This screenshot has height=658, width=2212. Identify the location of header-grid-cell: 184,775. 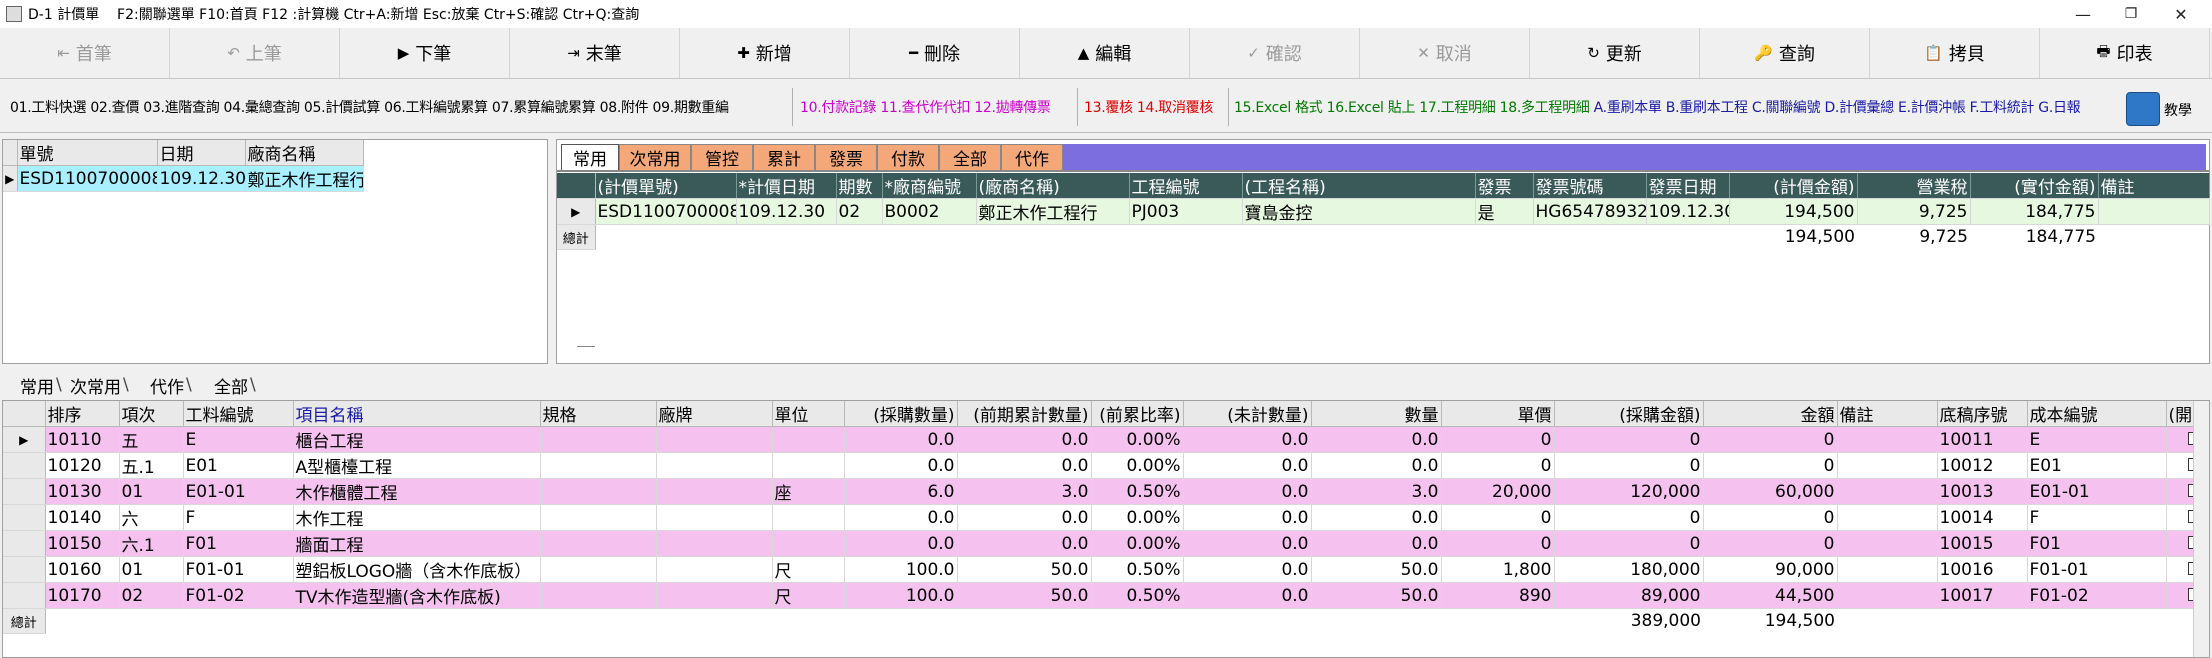
(2034, 211).